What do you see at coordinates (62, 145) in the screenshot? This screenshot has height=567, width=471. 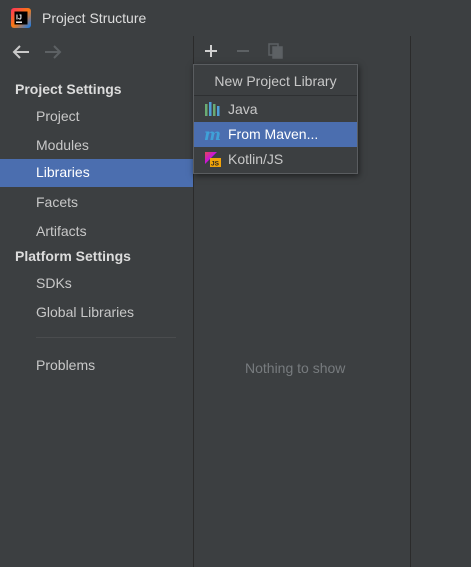 I see `sidebar-item-label: Modules` at bounding box center [62, 145].